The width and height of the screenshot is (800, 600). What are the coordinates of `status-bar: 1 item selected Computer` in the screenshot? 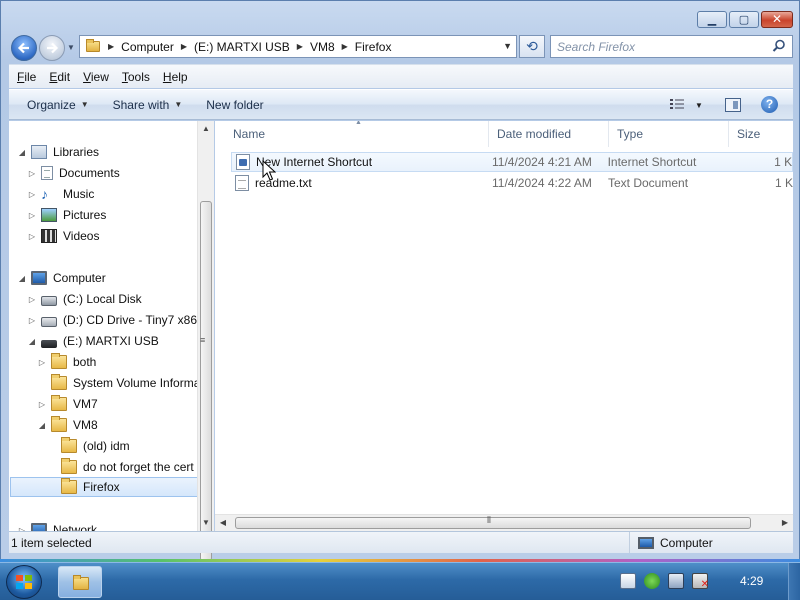 It's located at (401, 542).